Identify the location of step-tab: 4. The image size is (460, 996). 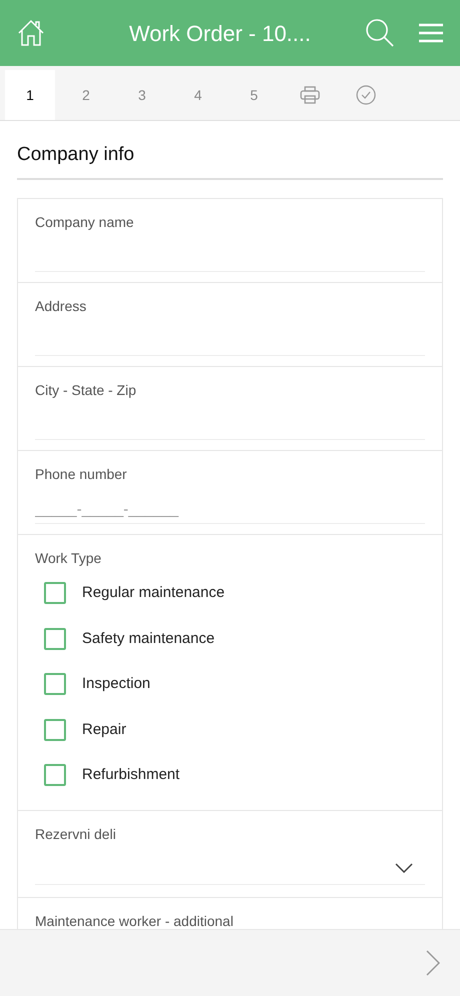
(198, 95).